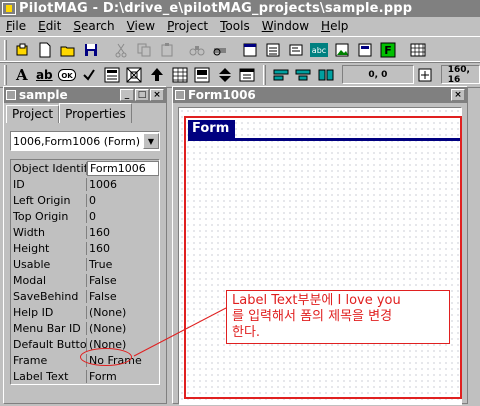  What do you see at coordinates (85, 216) in the screenshot?
I see `property-row: Top Origin 0` at bounding box center [85, 216].